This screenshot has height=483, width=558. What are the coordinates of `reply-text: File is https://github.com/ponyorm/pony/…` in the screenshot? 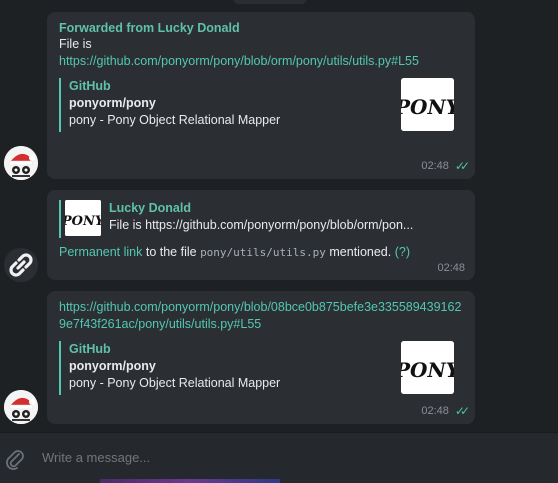 It's located at (261, 225).